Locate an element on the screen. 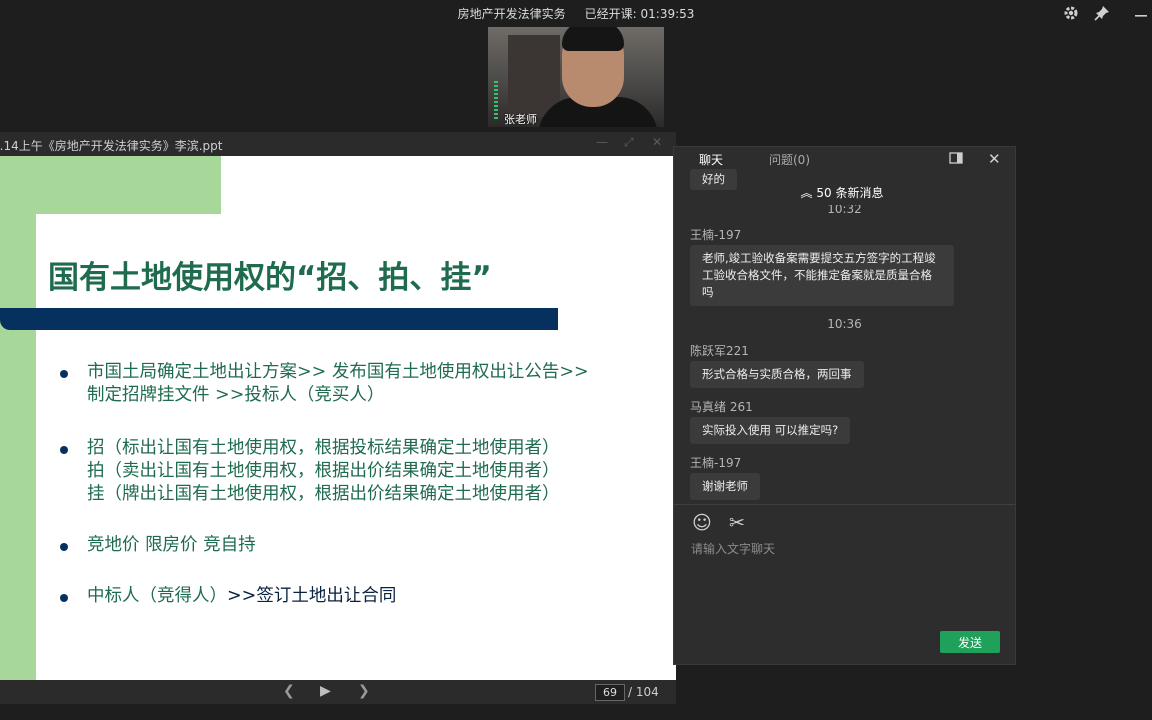 This screenshot has height=720, width=1152. minimize-icon is located at coordinates (1141, 13).